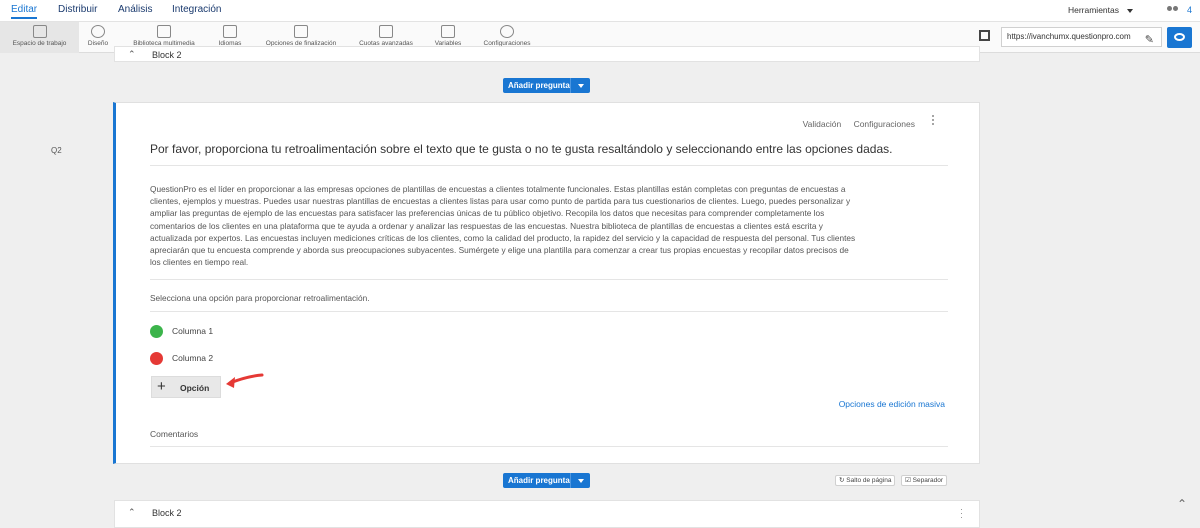  I want to click on users-indicator: 4, so click(1179, 10).